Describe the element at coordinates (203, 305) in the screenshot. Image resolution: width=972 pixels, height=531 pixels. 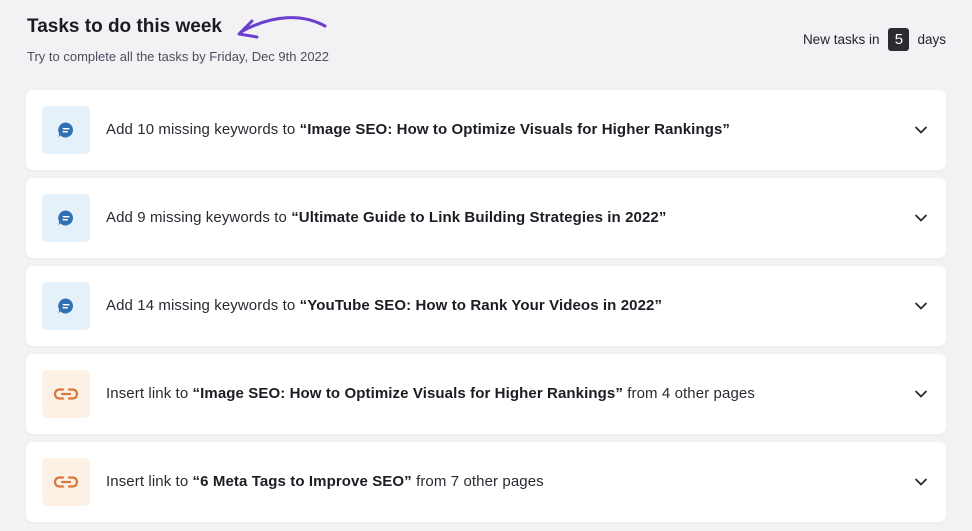
I see `task-prefix: Add 14 missing keywords to` at that location.